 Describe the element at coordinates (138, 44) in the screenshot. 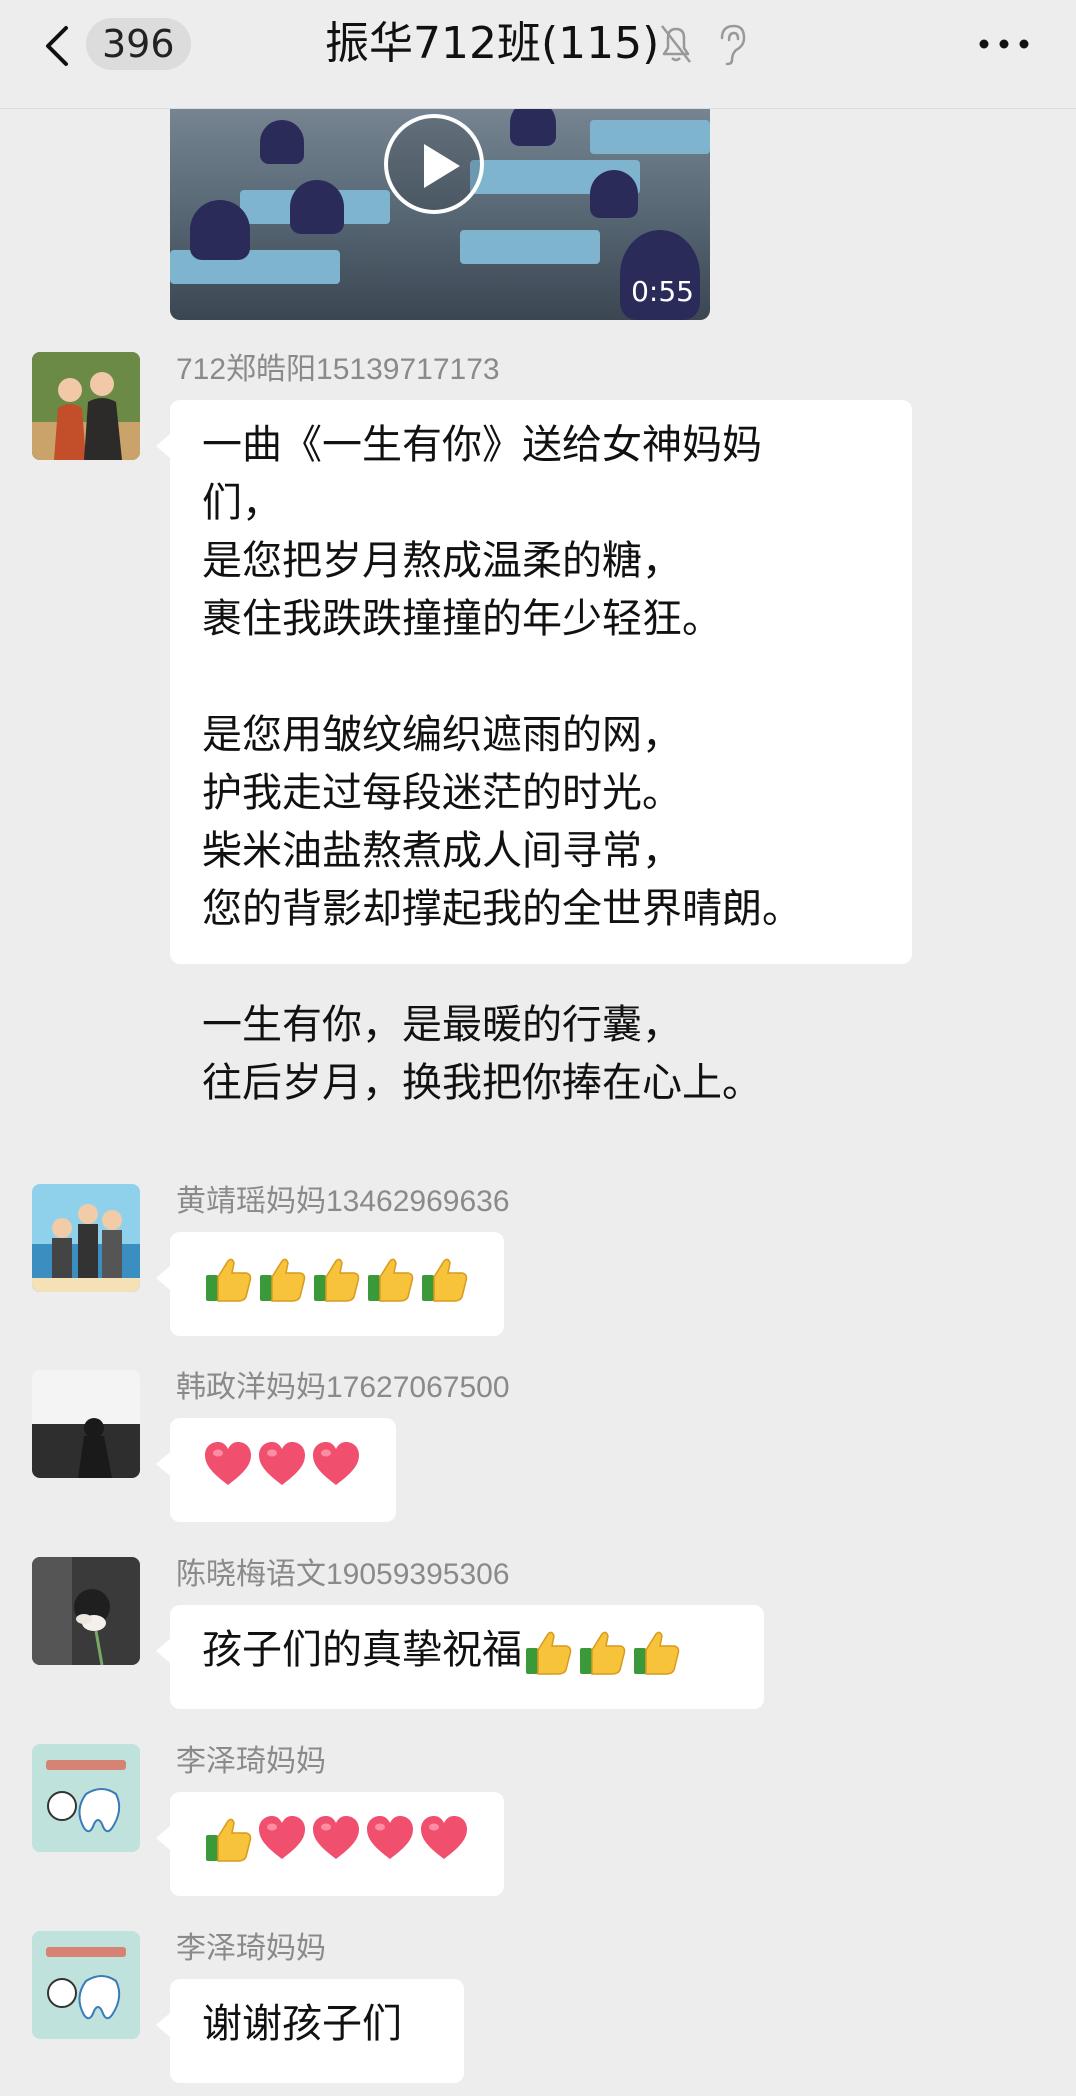

I see `unread-count-badge: 396` at that location.